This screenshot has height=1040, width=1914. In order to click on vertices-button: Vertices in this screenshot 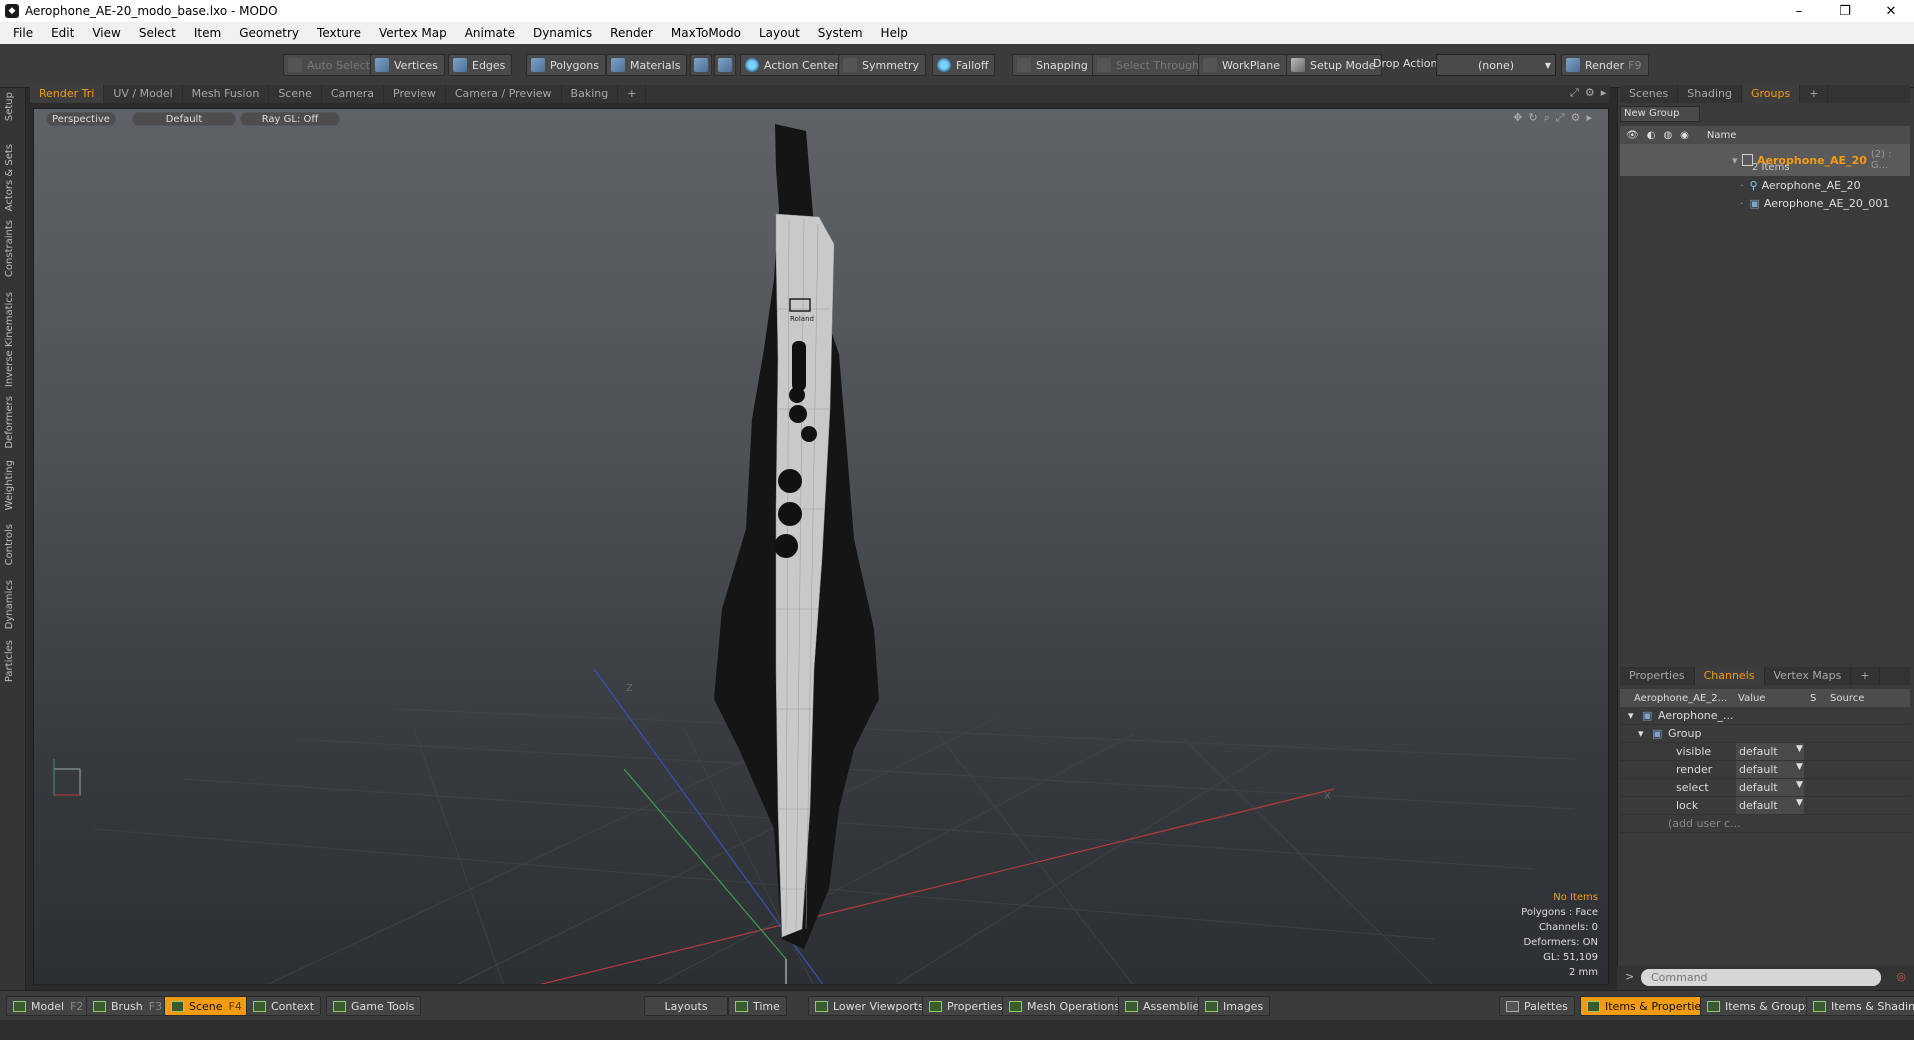, I will do `click(407, 65)`.